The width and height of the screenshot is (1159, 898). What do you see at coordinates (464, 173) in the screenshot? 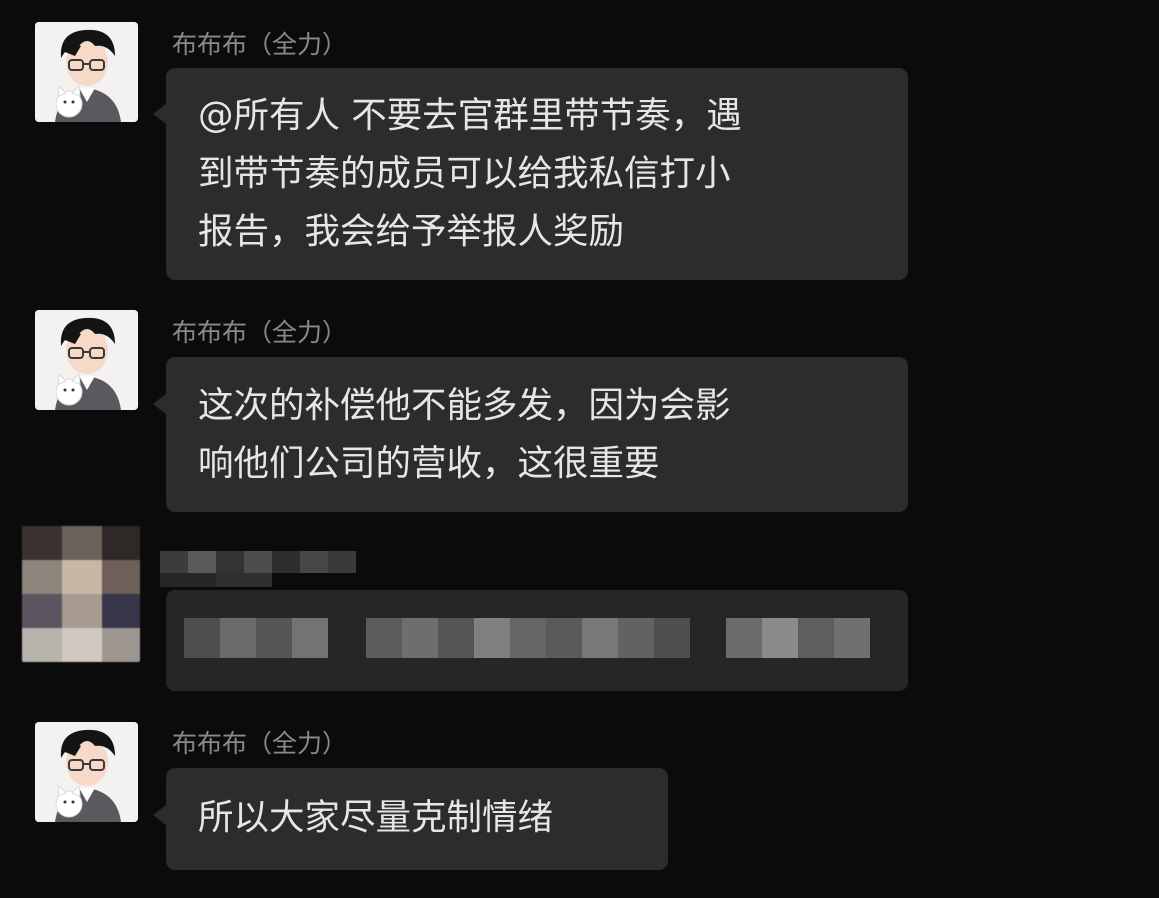
I see `message-text-line: 到带节奏的成员可以给我私信打小` at bounding box center [464, 173].